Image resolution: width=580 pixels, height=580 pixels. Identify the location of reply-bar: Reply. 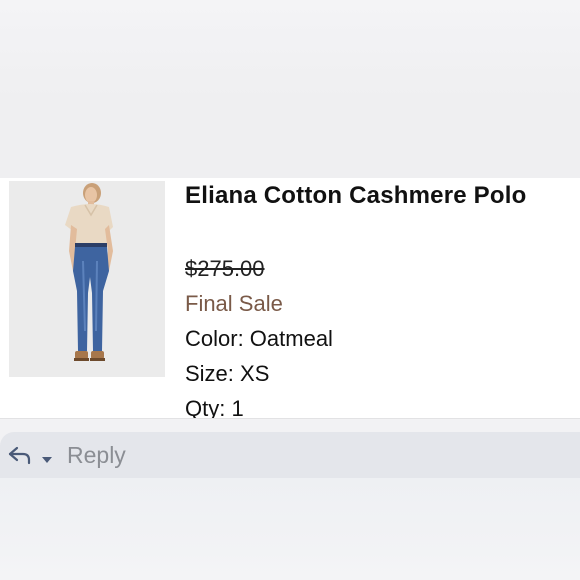
(290, 455).